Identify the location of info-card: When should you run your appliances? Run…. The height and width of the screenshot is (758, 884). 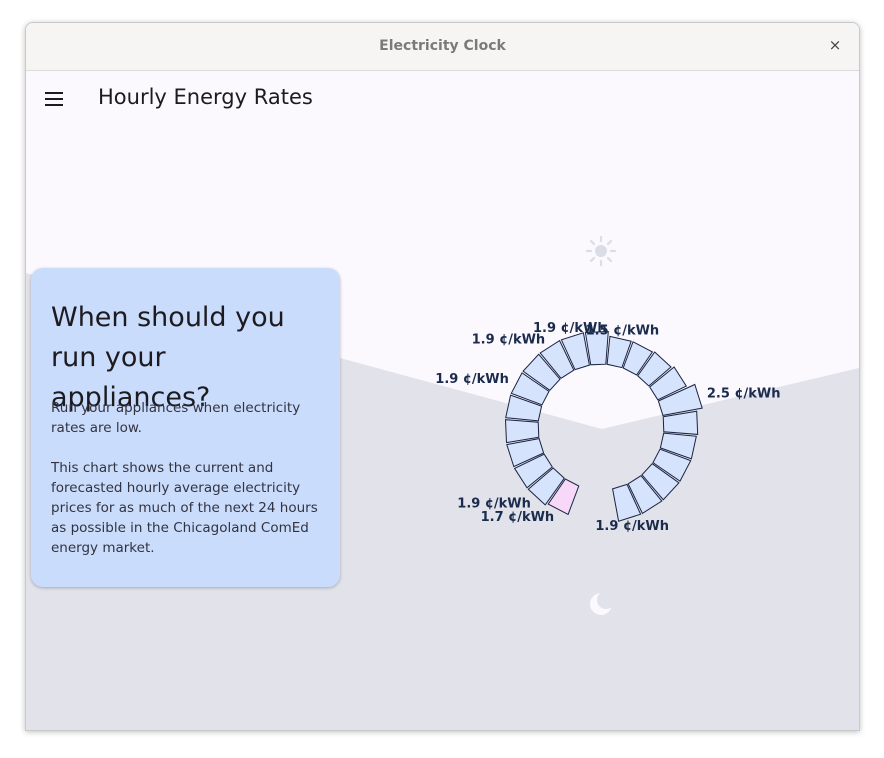
(185, 427).